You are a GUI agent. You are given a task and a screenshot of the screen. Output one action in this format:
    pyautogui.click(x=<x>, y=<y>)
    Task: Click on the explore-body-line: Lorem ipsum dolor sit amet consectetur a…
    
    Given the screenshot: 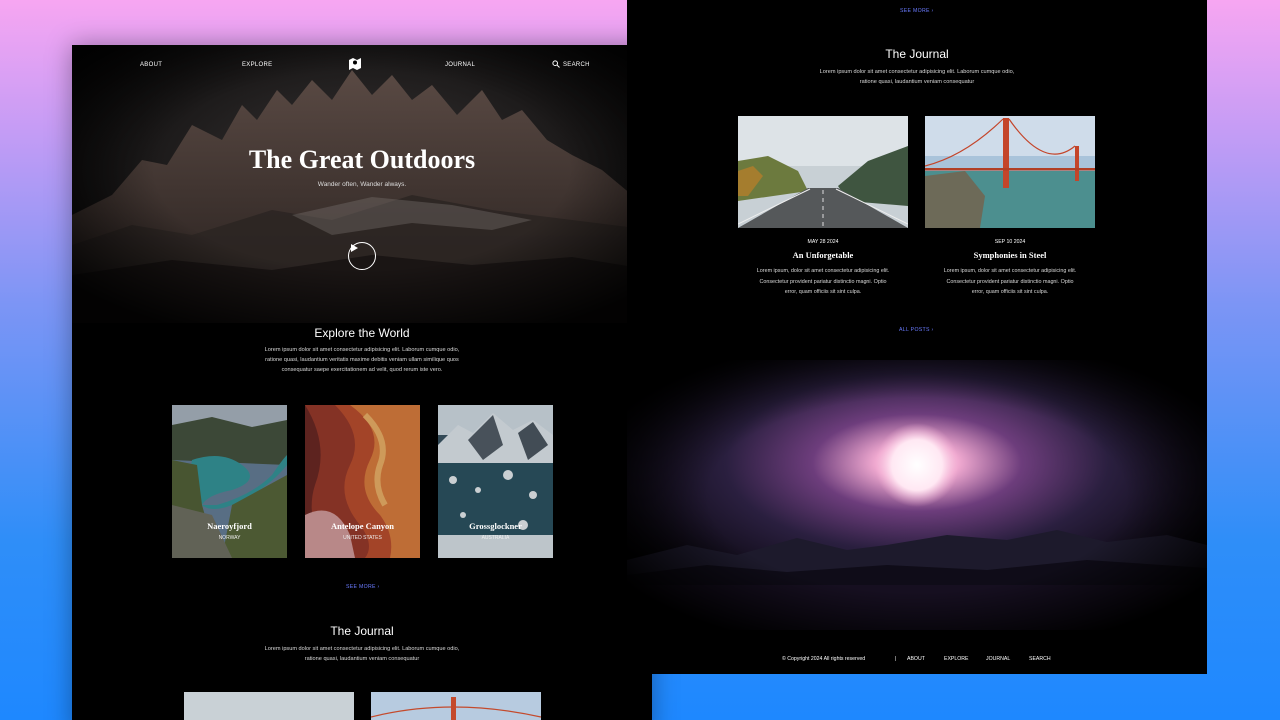 What is the action you would take?
    pyautogui.click(x=362, y=350)
    